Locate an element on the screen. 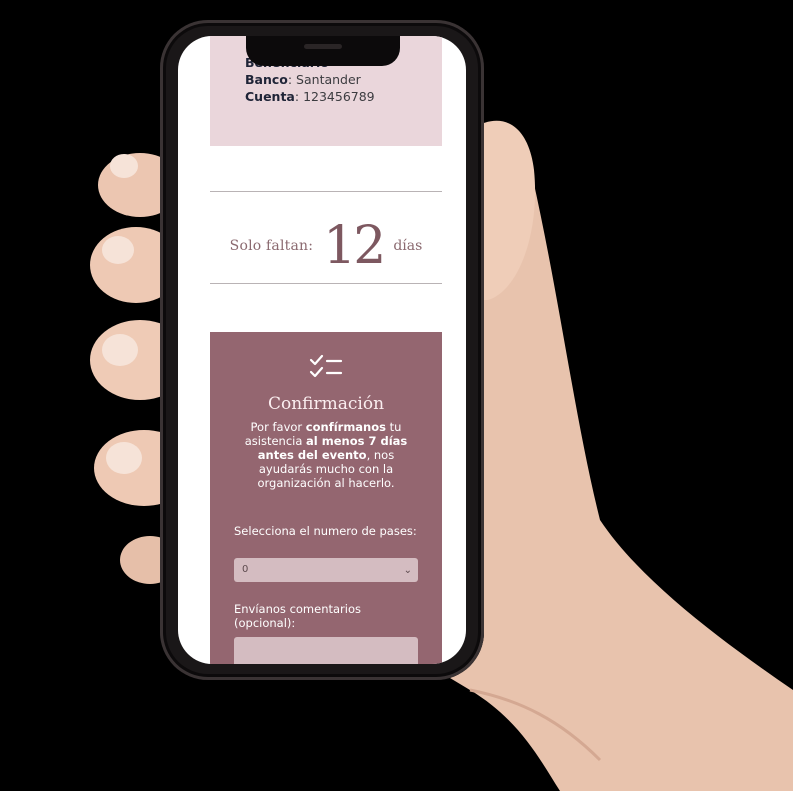  checklist-icon is located at coordinates (326, 366).